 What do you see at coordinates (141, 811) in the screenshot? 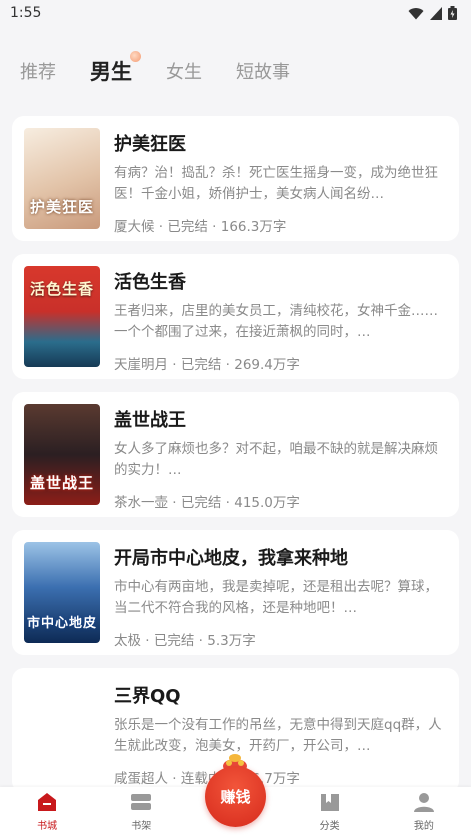
I see `nav-bookshelf: 书架` at bounding box center [141, 811].